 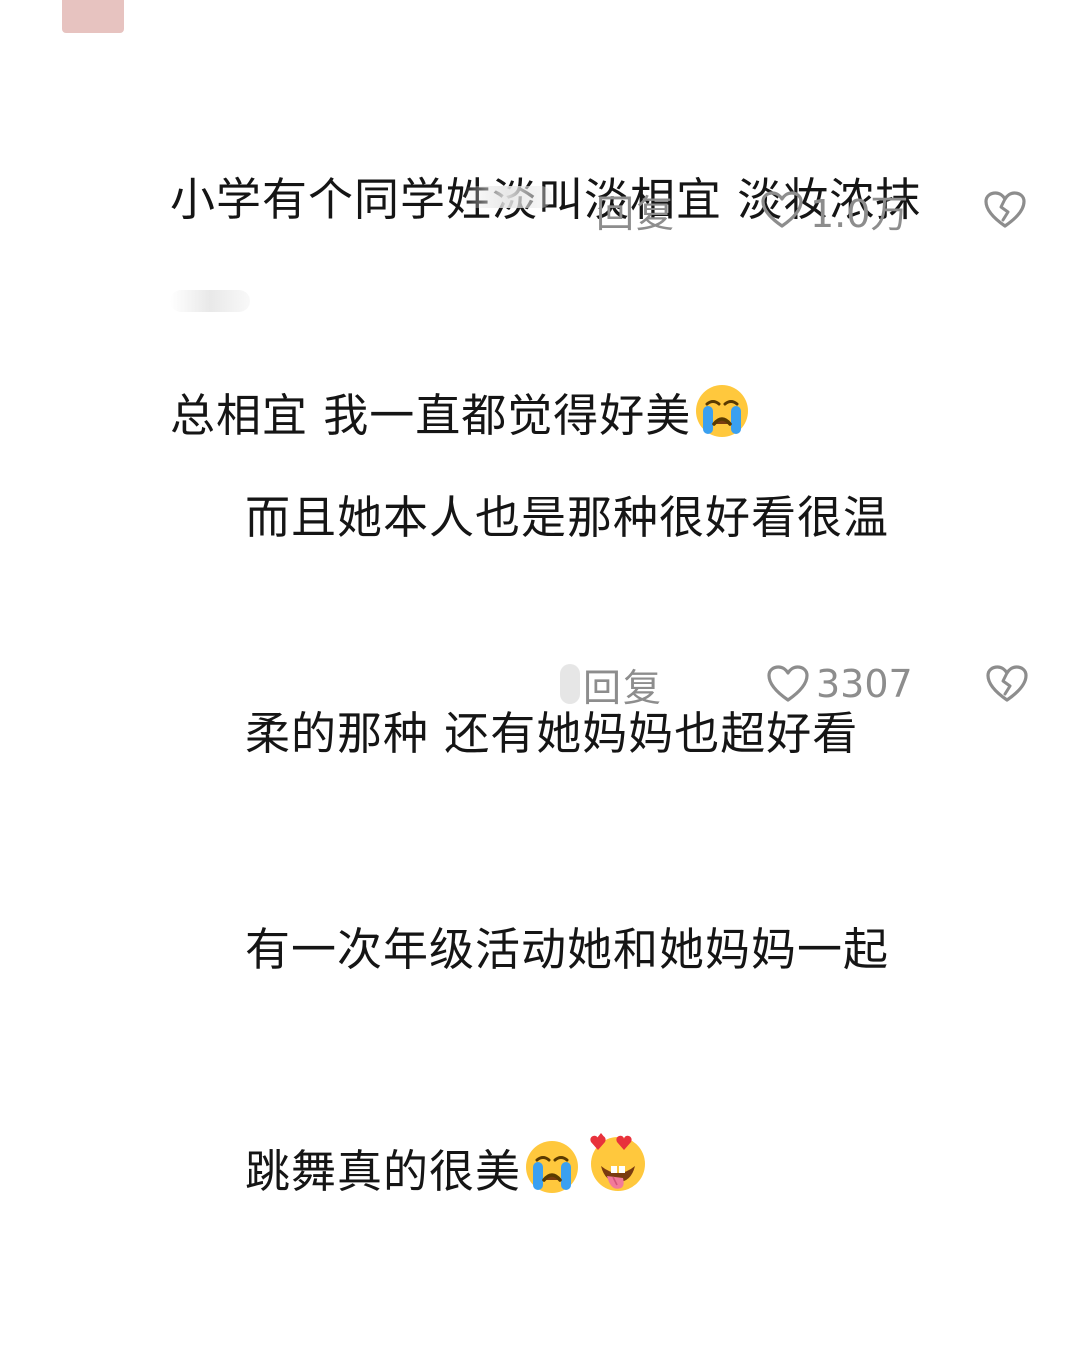 What do you see at coordinates (567, 517) in the screenshot?
I see `comment-line: 而且她本人也是那种很好看很温` at bounding box center [567, 517].